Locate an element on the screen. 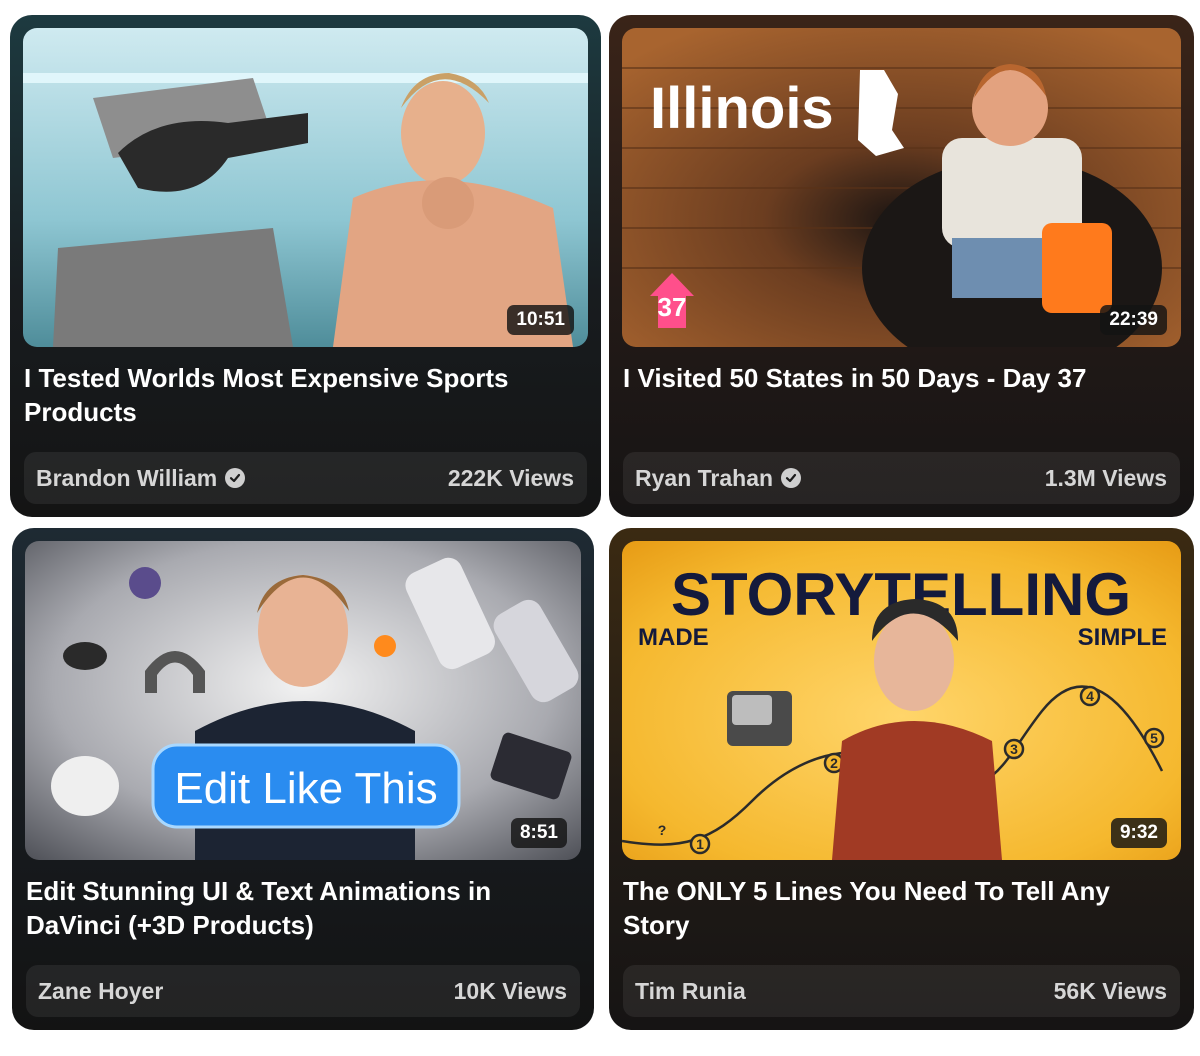  video-thumbnail: Edit Like This 8:51 is located at coordinates (303, 700).